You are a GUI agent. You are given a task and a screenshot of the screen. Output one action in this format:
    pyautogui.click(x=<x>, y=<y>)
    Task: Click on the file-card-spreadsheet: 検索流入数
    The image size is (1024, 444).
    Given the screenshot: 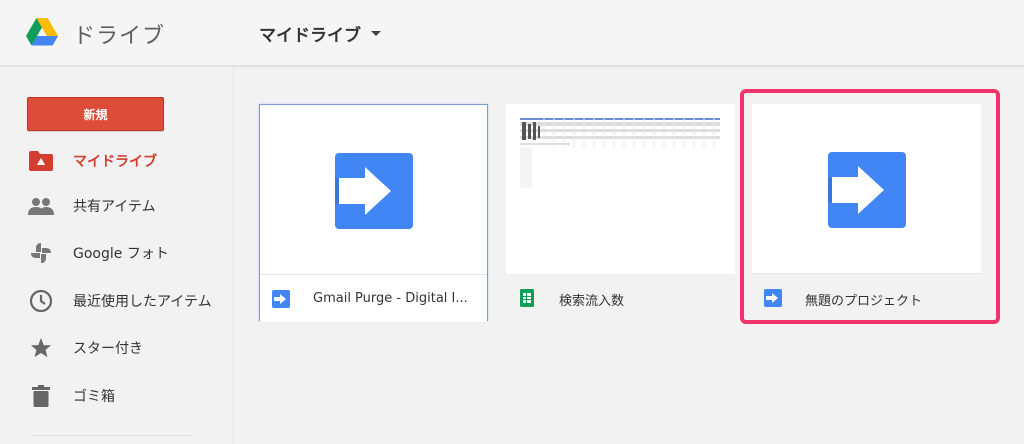 What is the action you would take?
    pyautogui.click(x=620, y=212)
    